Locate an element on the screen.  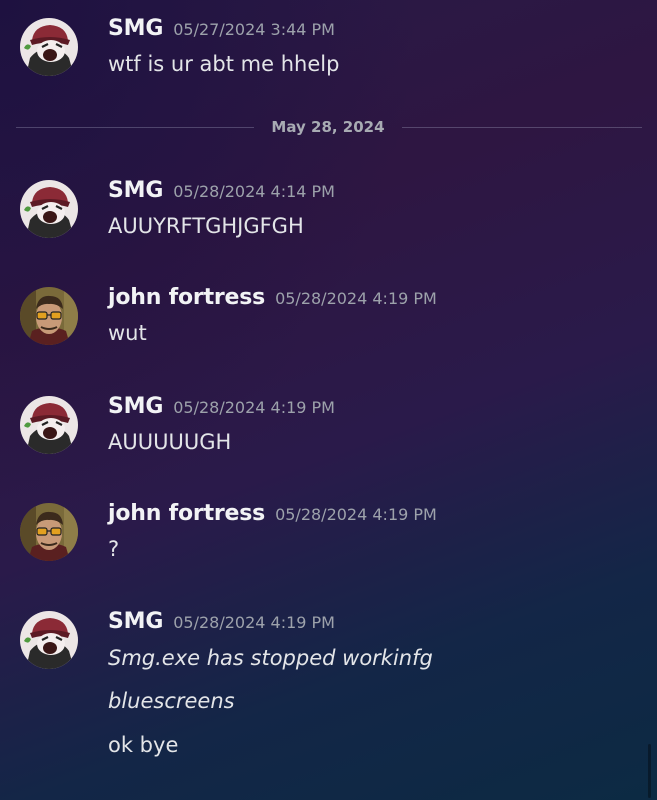
timestamp: 05/28/2024 4:14 PM is located at coordinates (254, 191).